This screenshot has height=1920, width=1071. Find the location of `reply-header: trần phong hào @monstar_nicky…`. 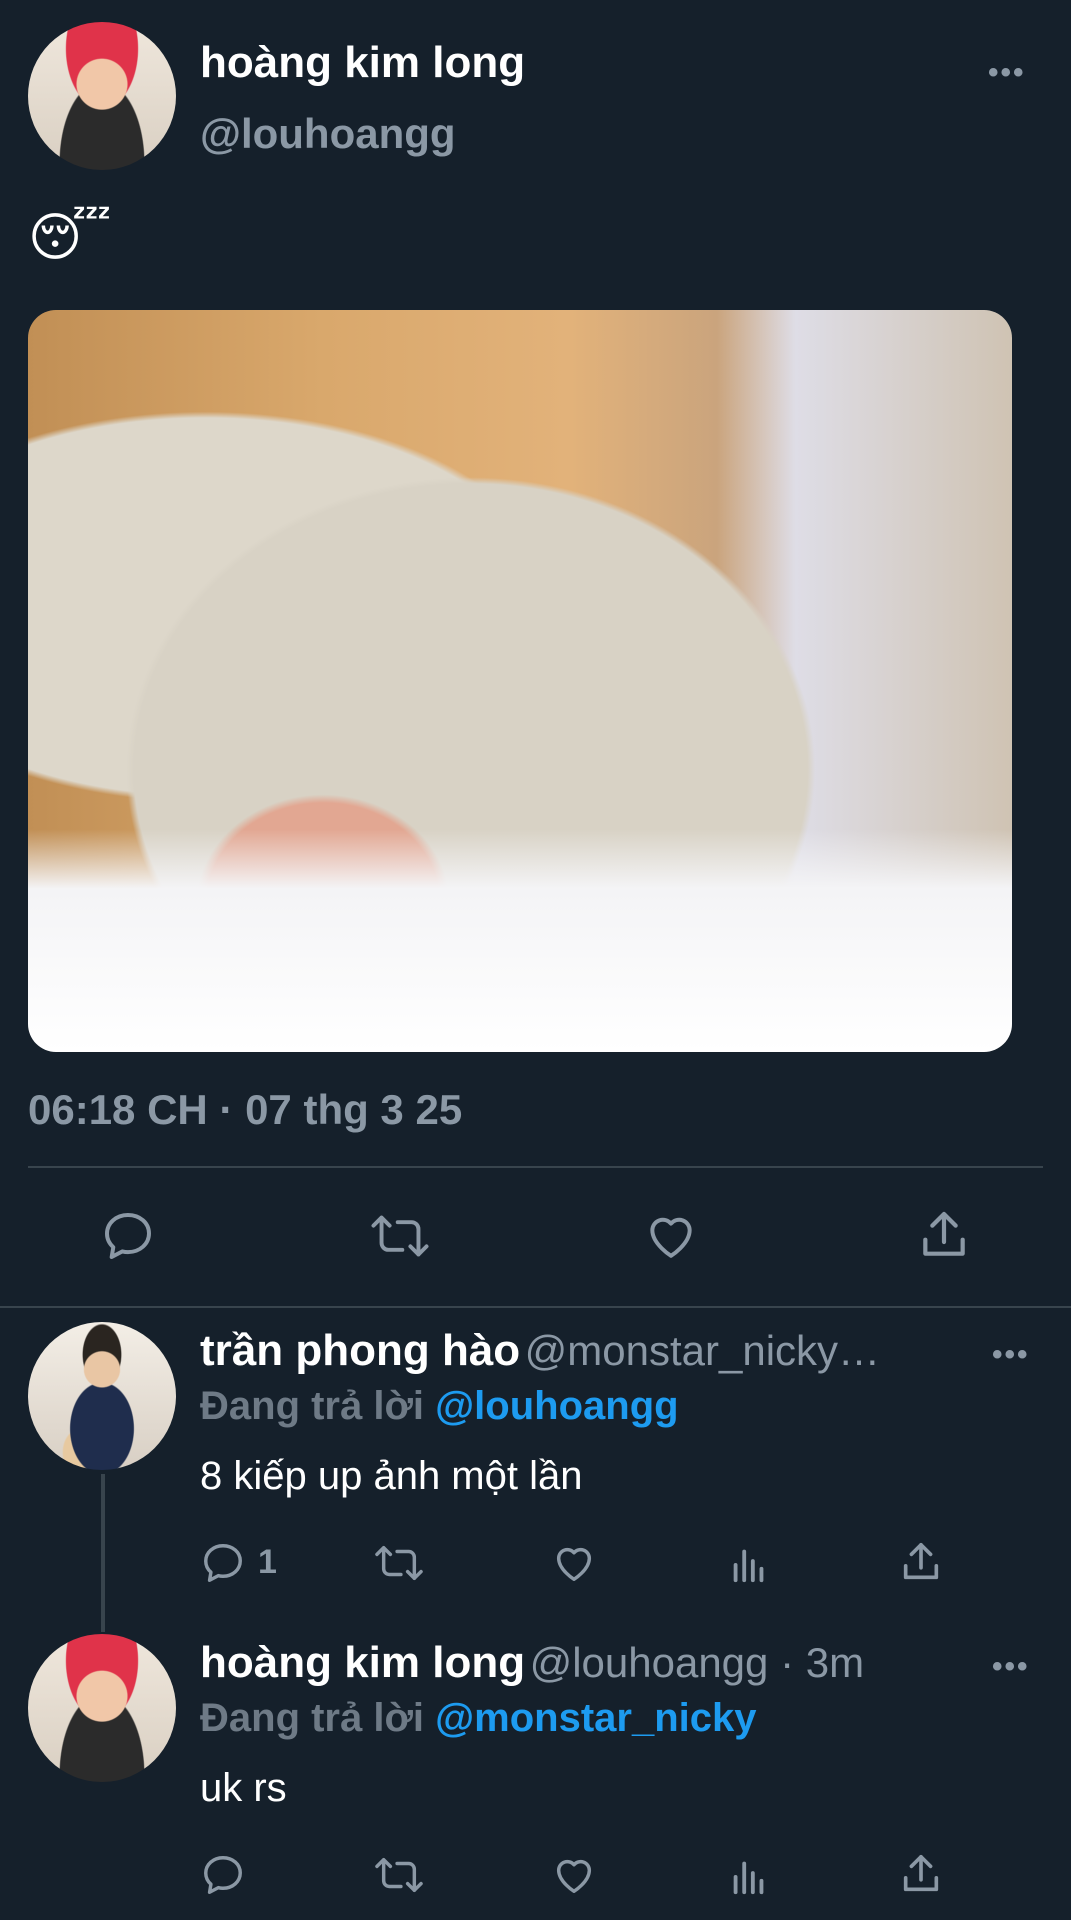

reply-header: trần phong hào @monstar_nicky… is located at coordinates (540, 1351).